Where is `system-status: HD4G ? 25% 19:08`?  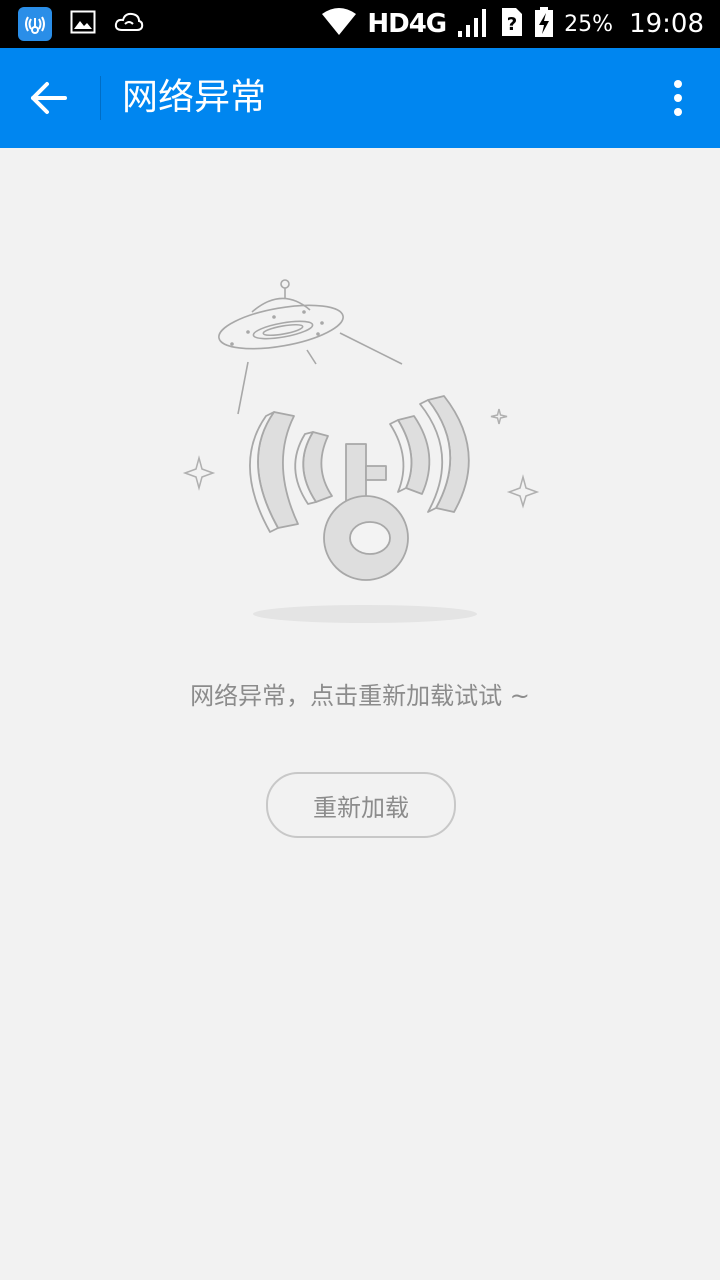
system-status: HD4G ? 25% 19:08 is located at coordinates (512, 24).